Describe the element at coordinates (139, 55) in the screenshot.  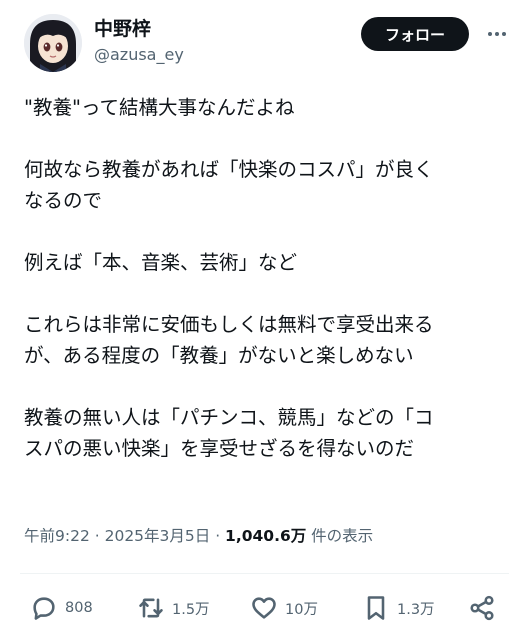
I see `user-handle: @azusa_ey` at that location.